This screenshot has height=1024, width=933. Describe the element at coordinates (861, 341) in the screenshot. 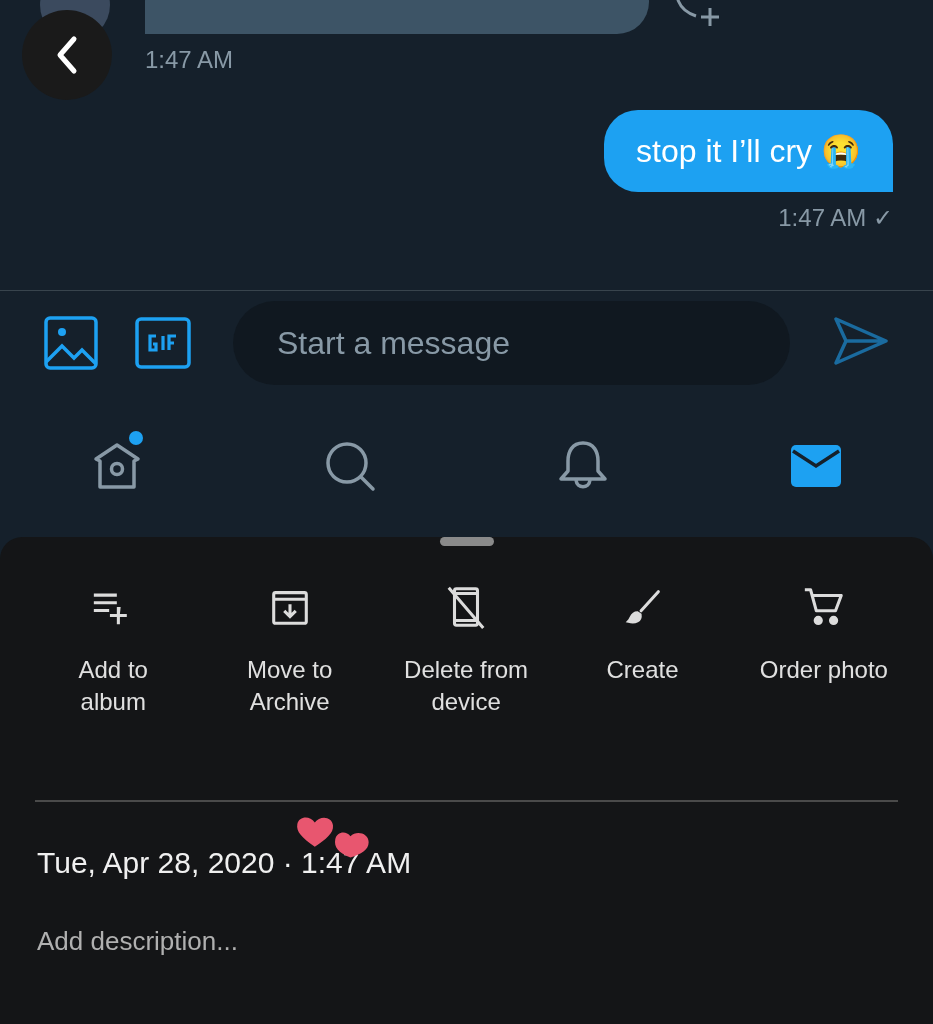

I see `send-icon` at that location.